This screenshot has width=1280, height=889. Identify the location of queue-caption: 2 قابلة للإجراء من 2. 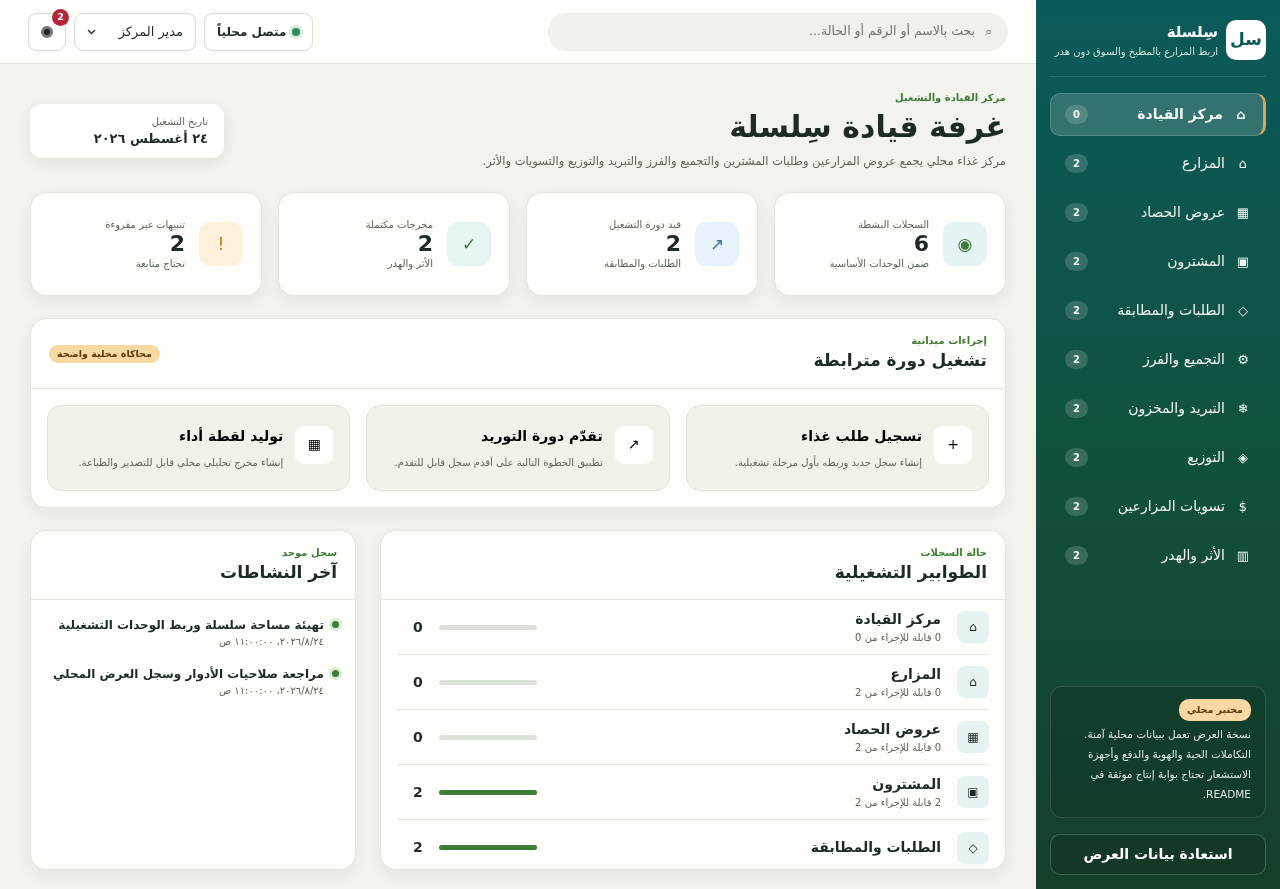
(897, 803).